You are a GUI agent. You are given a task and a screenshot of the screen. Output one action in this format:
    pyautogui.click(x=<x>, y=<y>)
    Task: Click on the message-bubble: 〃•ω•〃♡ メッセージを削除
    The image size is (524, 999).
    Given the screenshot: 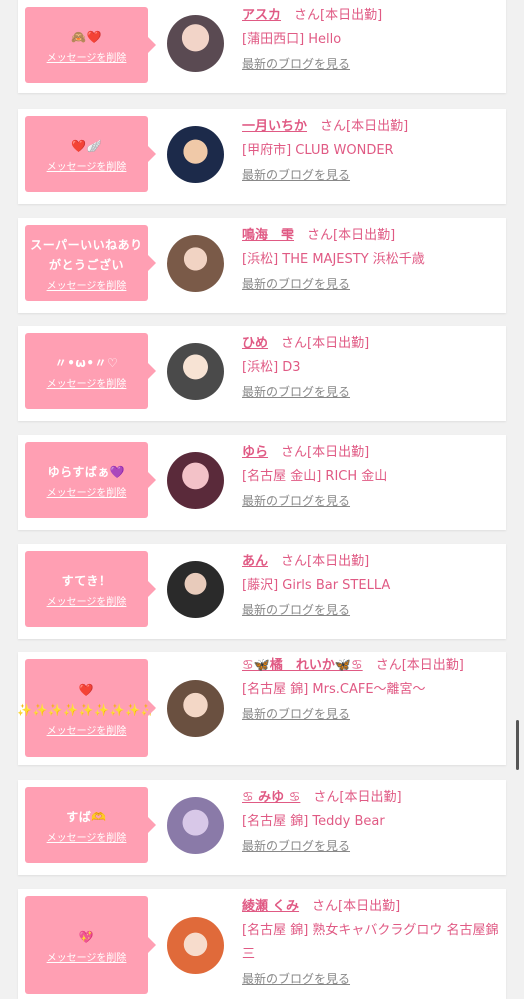 What is the action you would take?
    pyautogui.click(x=90, y=371)
    